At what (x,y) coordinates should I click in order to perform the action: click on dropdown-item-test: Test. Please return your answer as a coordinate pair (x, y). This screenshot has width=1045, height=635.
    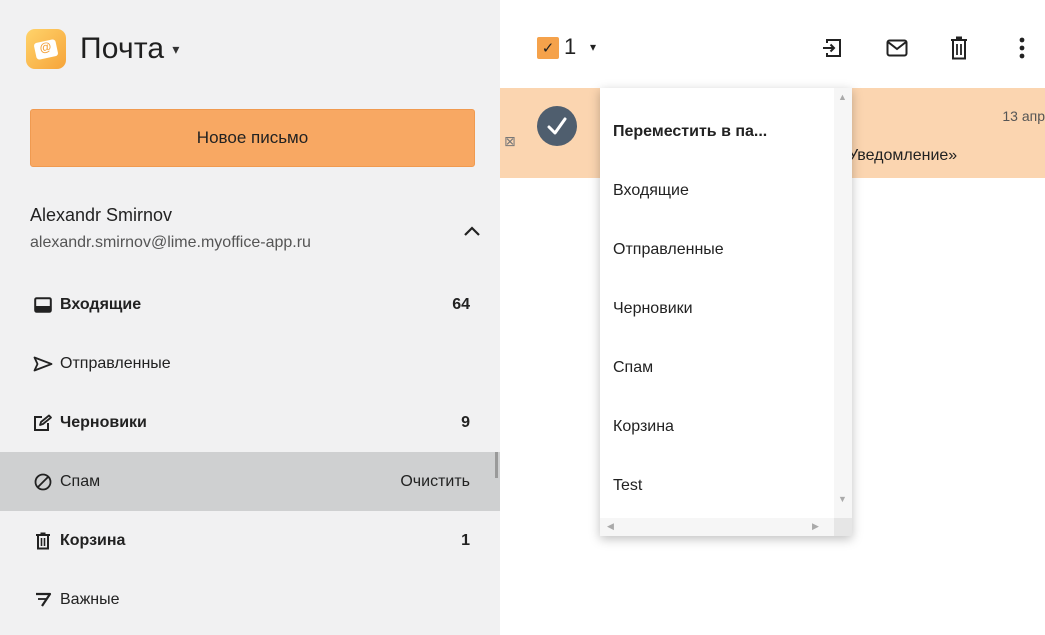
    Looking at the image, I should click on (717, 485).